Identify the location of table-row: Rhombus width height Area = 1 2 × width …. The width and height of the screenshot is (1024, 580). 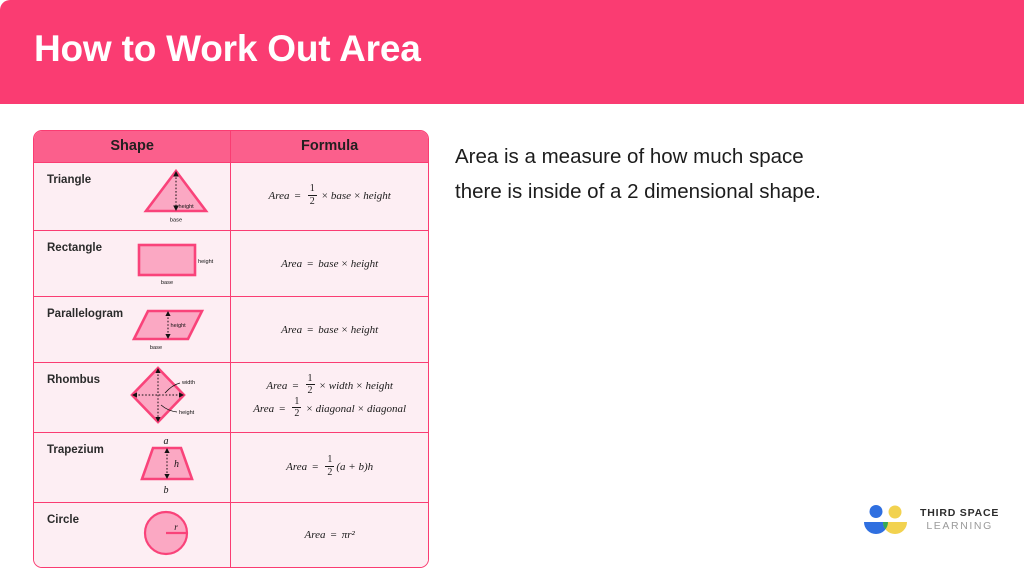
(231, 398).